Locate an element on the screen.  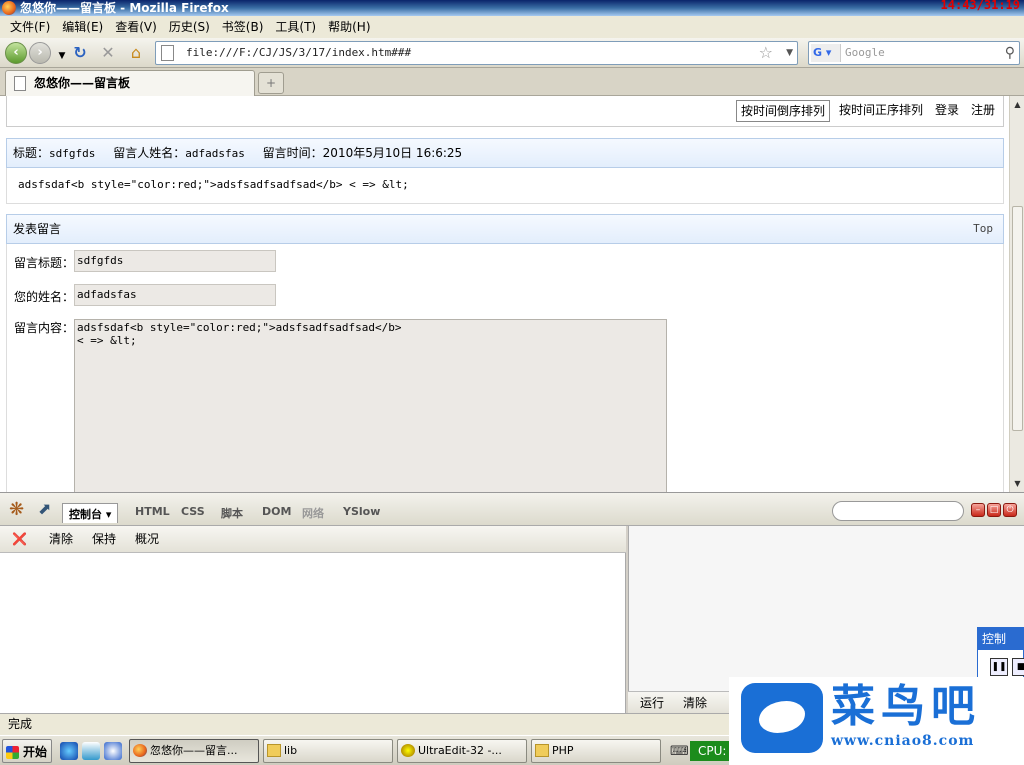
console-profile-button: 概况 is located at coordinates (147, 539).